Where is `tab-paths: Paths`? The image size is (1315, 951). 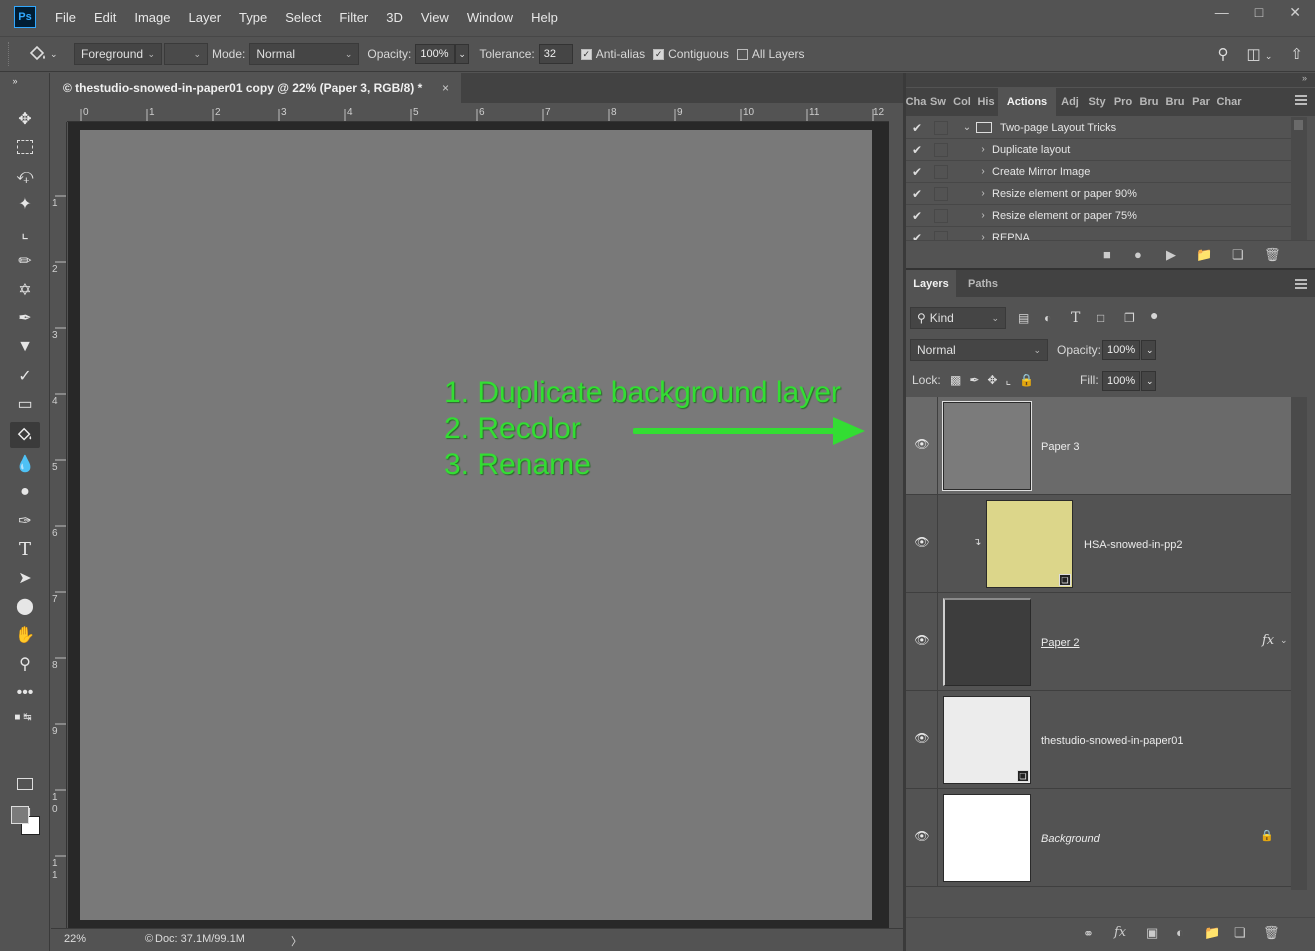
tab-paths: Paths is located at coordinates (983, 283).